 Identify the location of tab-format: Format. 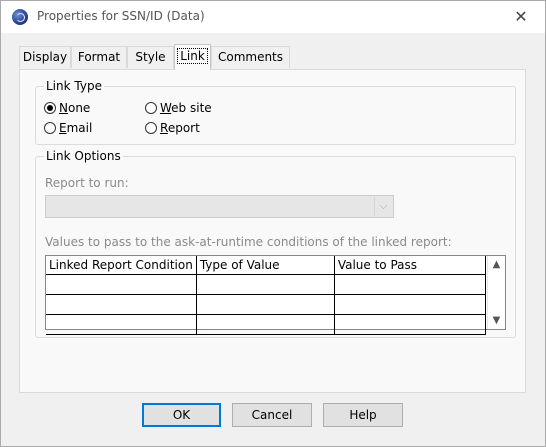
(99, 57).